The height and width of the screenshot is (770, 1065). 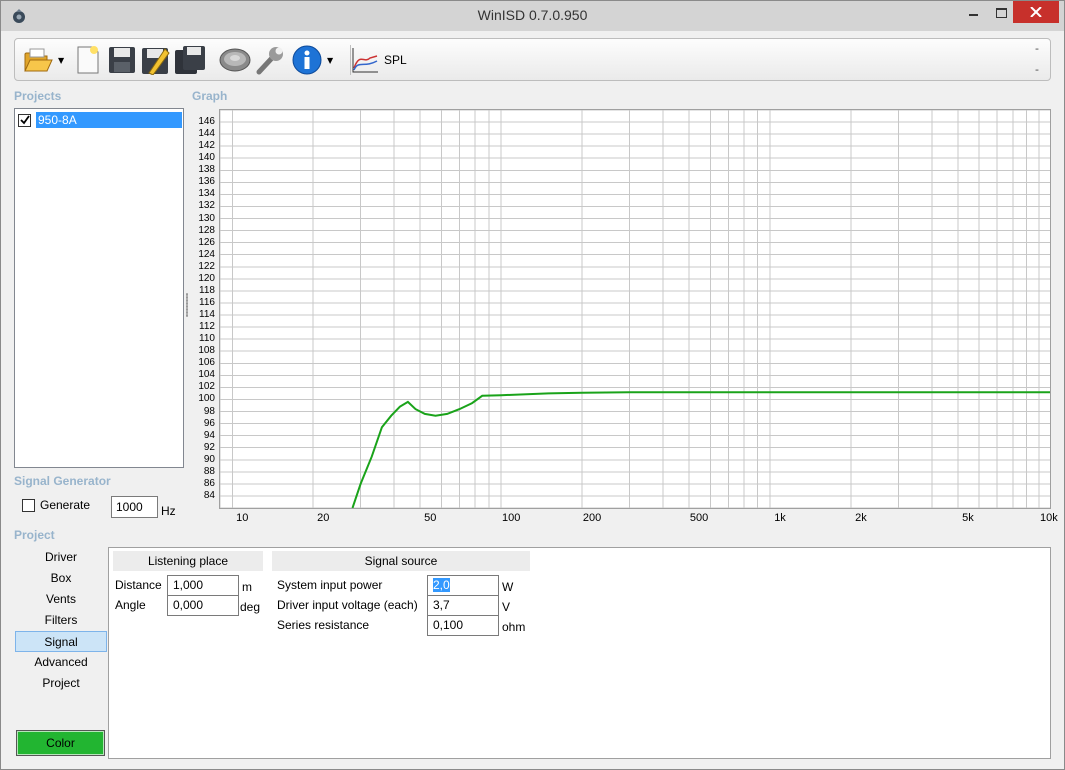 I want to click on y-tick-label: 124, so click(x=206, y=254).